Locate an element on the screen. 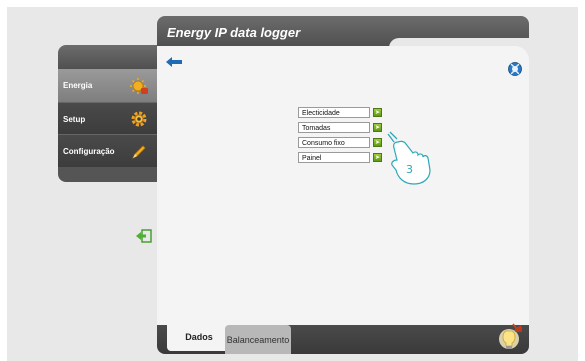  back-arrow-icon is located at coordinates (174, 63).